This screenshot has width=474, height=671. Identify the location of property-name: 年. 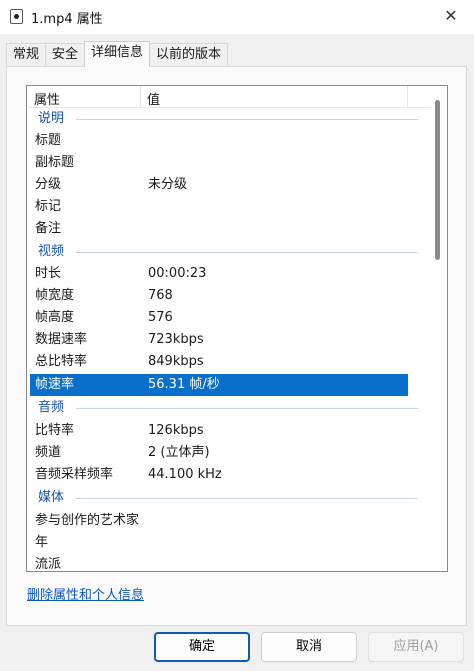
(42, 542).